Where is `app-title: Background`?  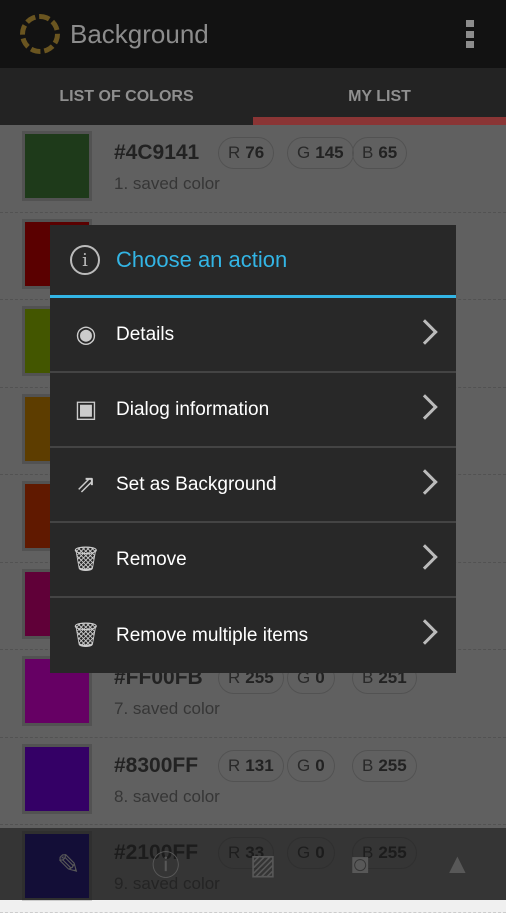
app-title: Background is located at coordinates (139, 33).